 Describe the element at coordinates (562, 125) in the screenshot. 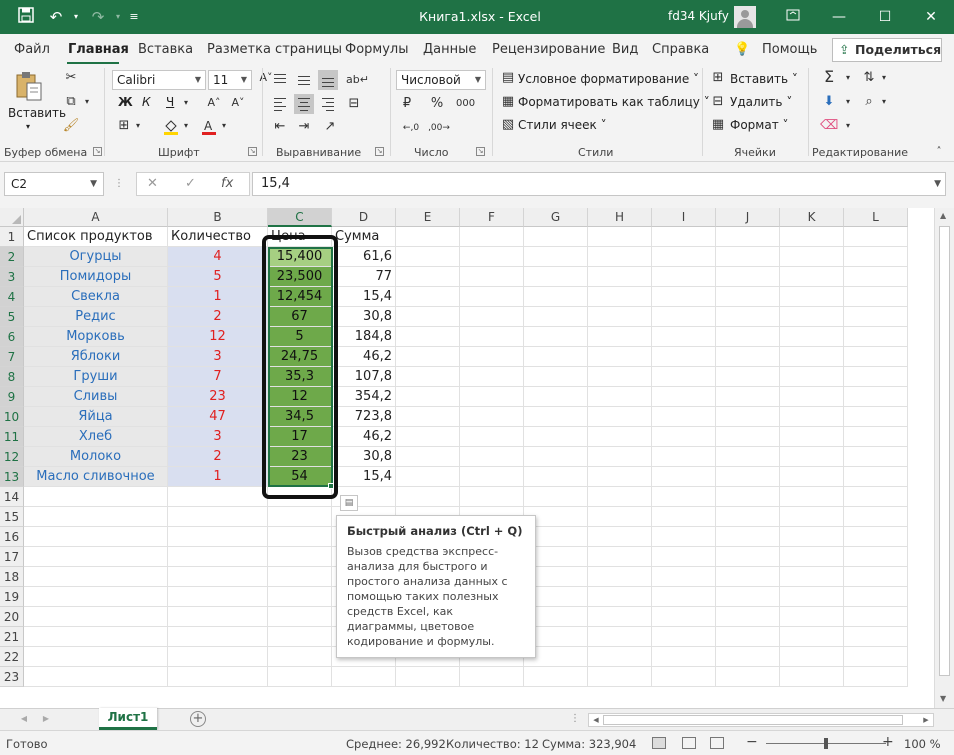

I see `cell-styles-button: Стили ячеек ˅` at that location.